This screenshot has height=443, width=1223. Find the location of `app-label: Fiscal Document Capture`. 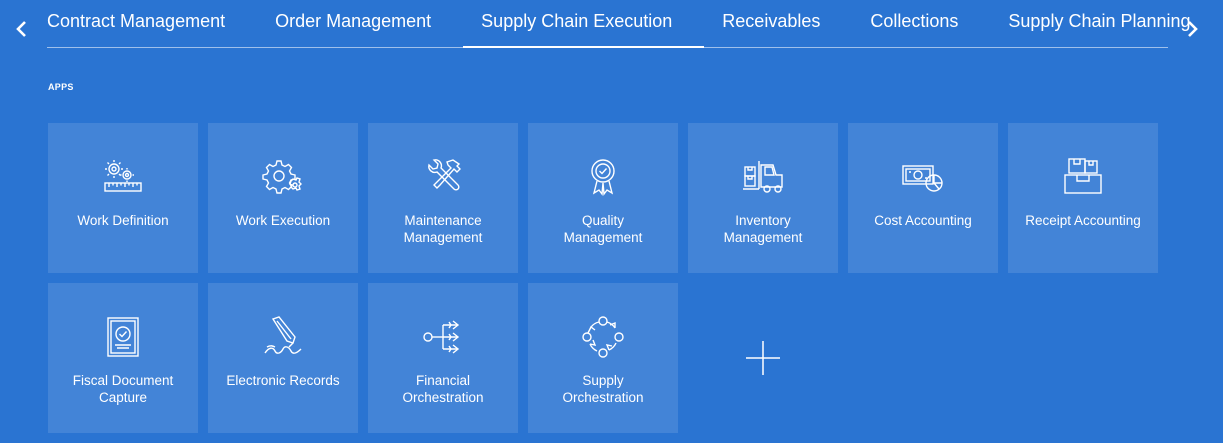

app-label: Fiscal Document Capture is located at coordinates (123, 389).